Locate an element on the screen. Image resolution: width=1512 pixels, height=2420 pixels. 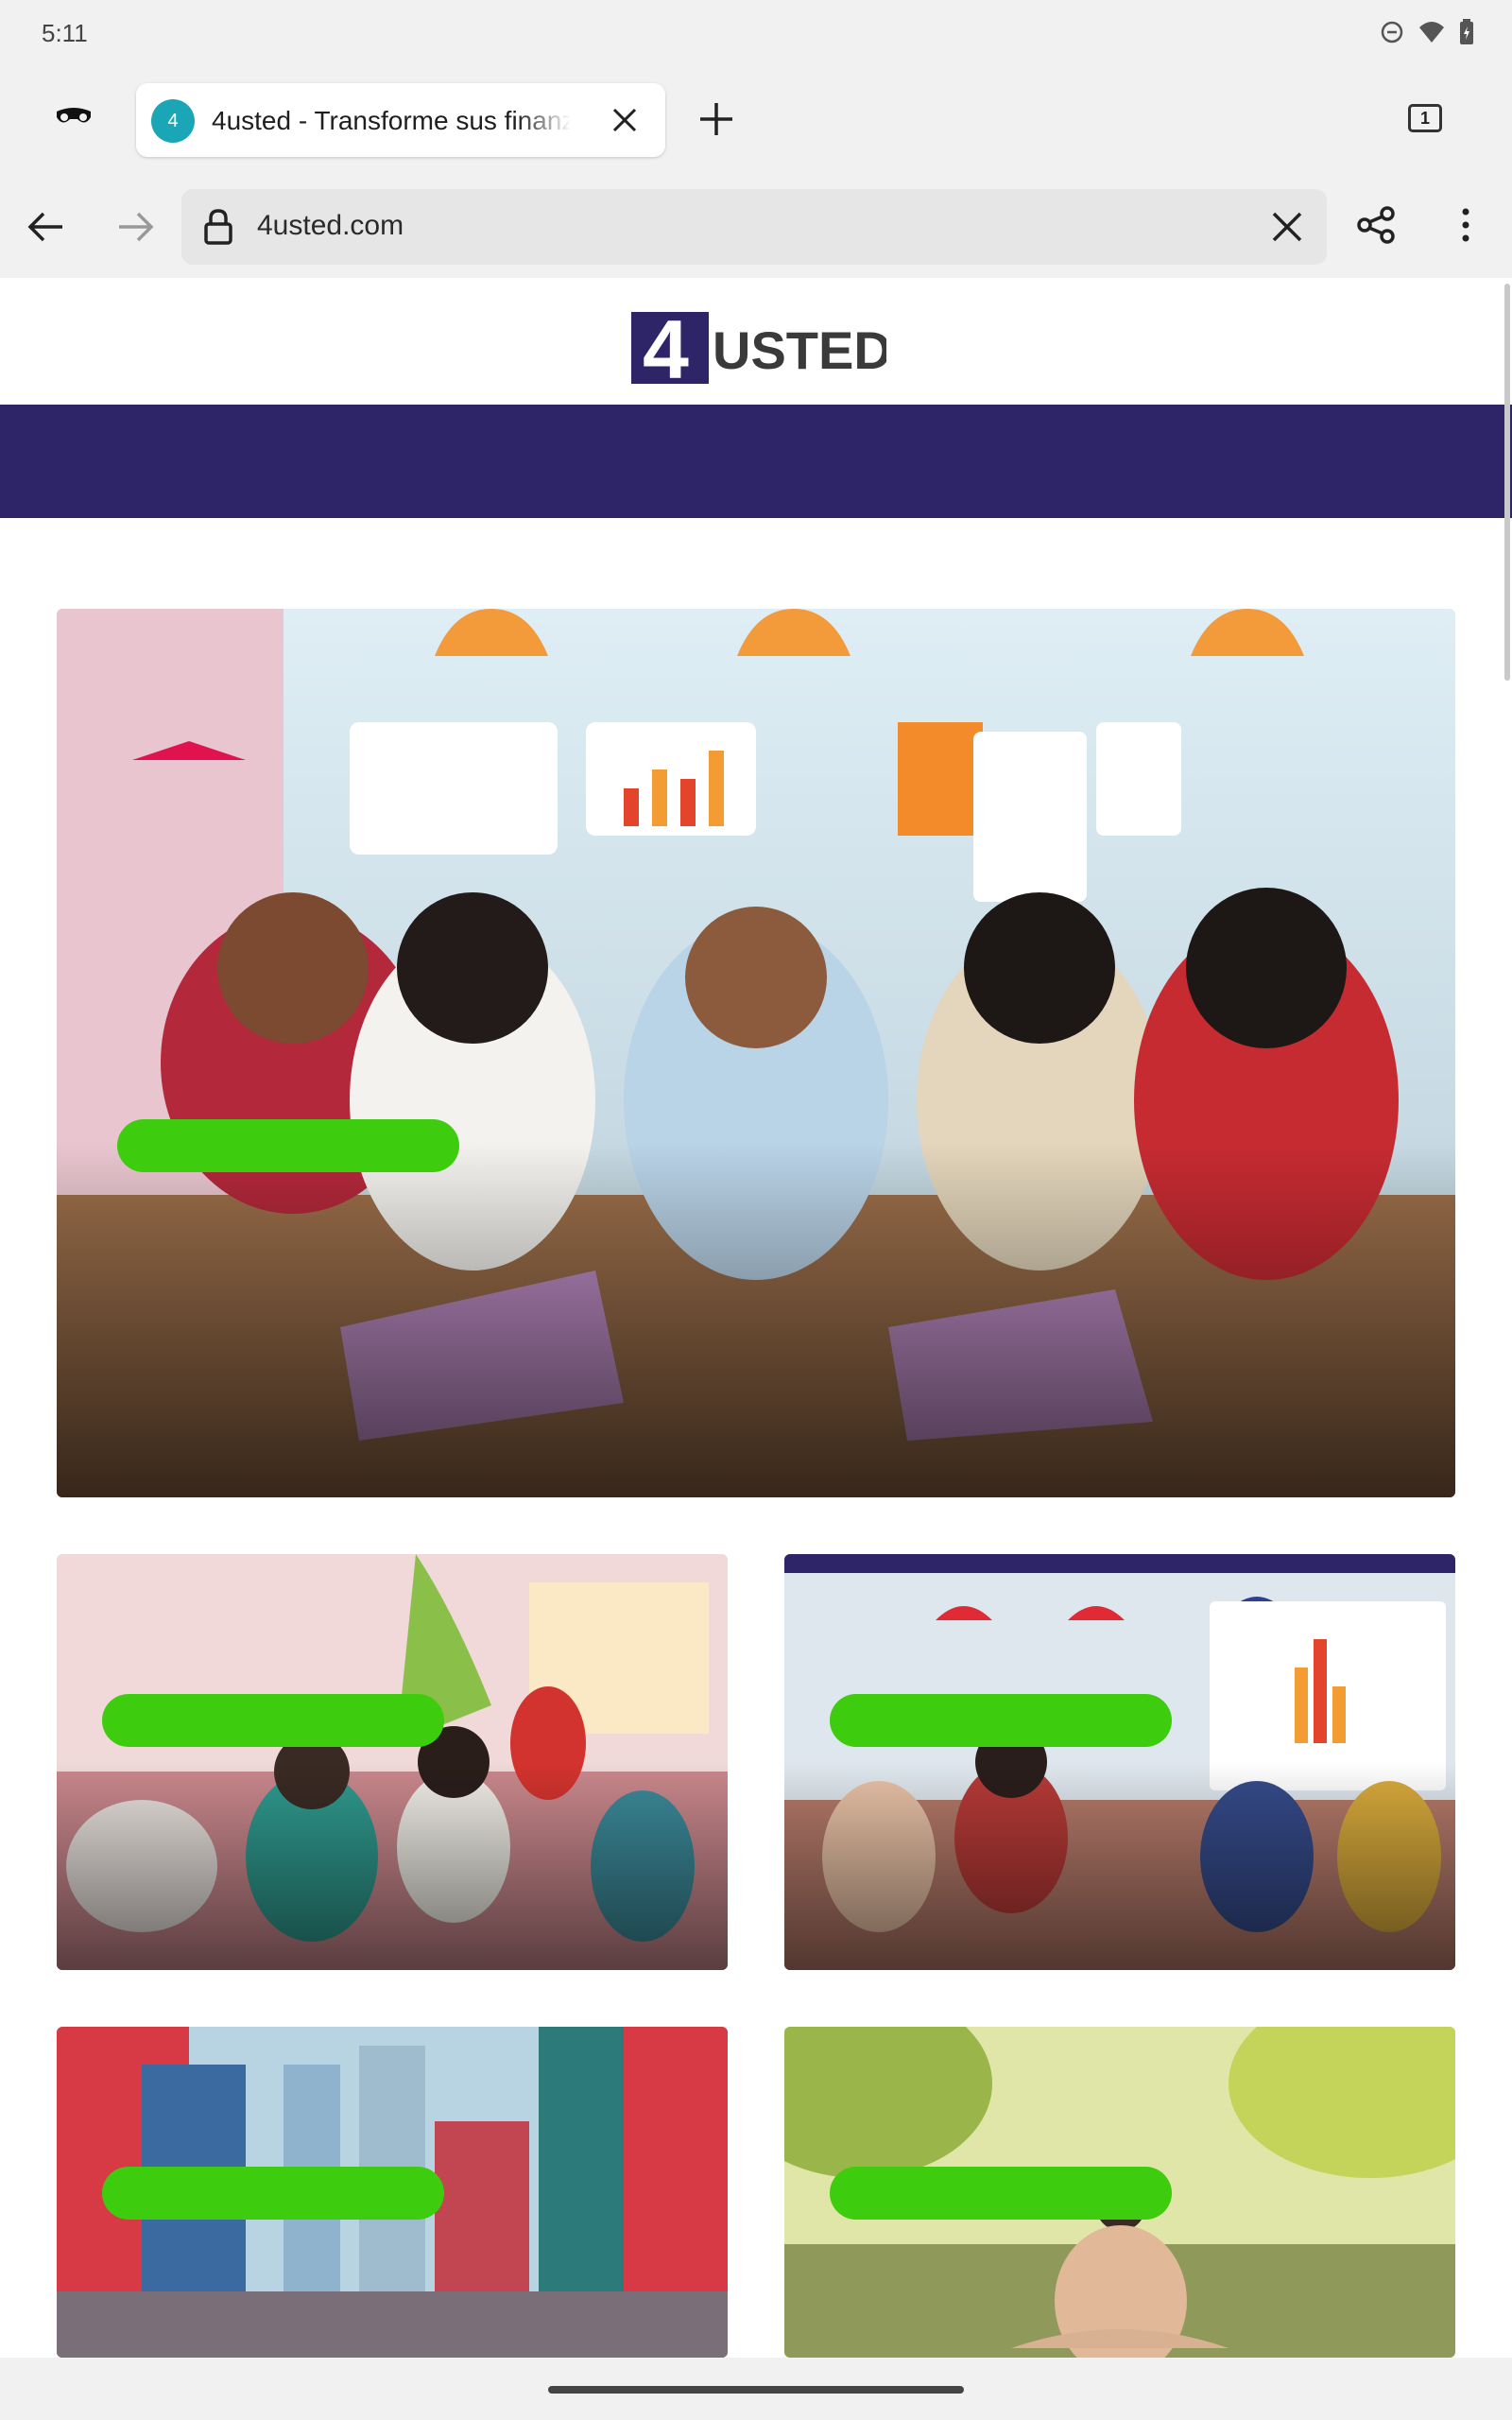
home-gesture-handle is located at coordinates (756, 2390).